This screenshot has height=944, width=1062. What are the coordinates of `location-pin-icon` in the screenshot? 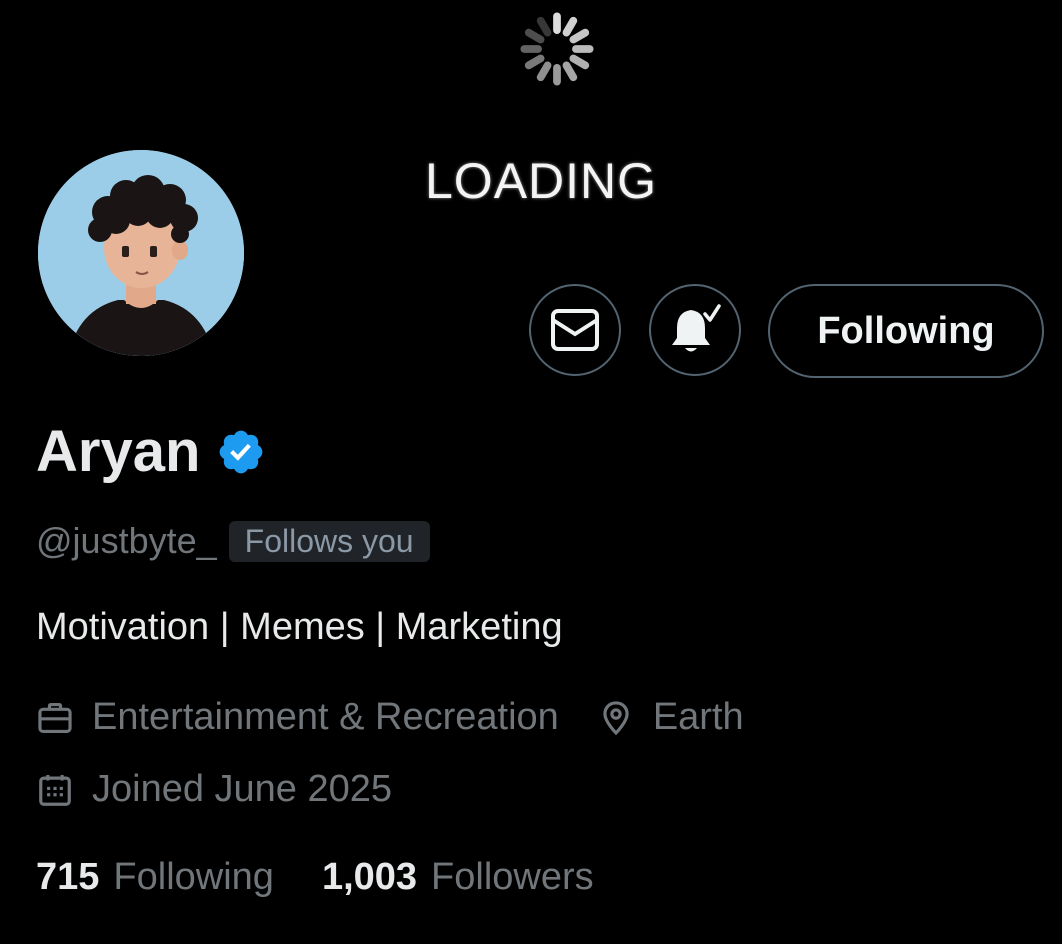 It's located at (616, 717).